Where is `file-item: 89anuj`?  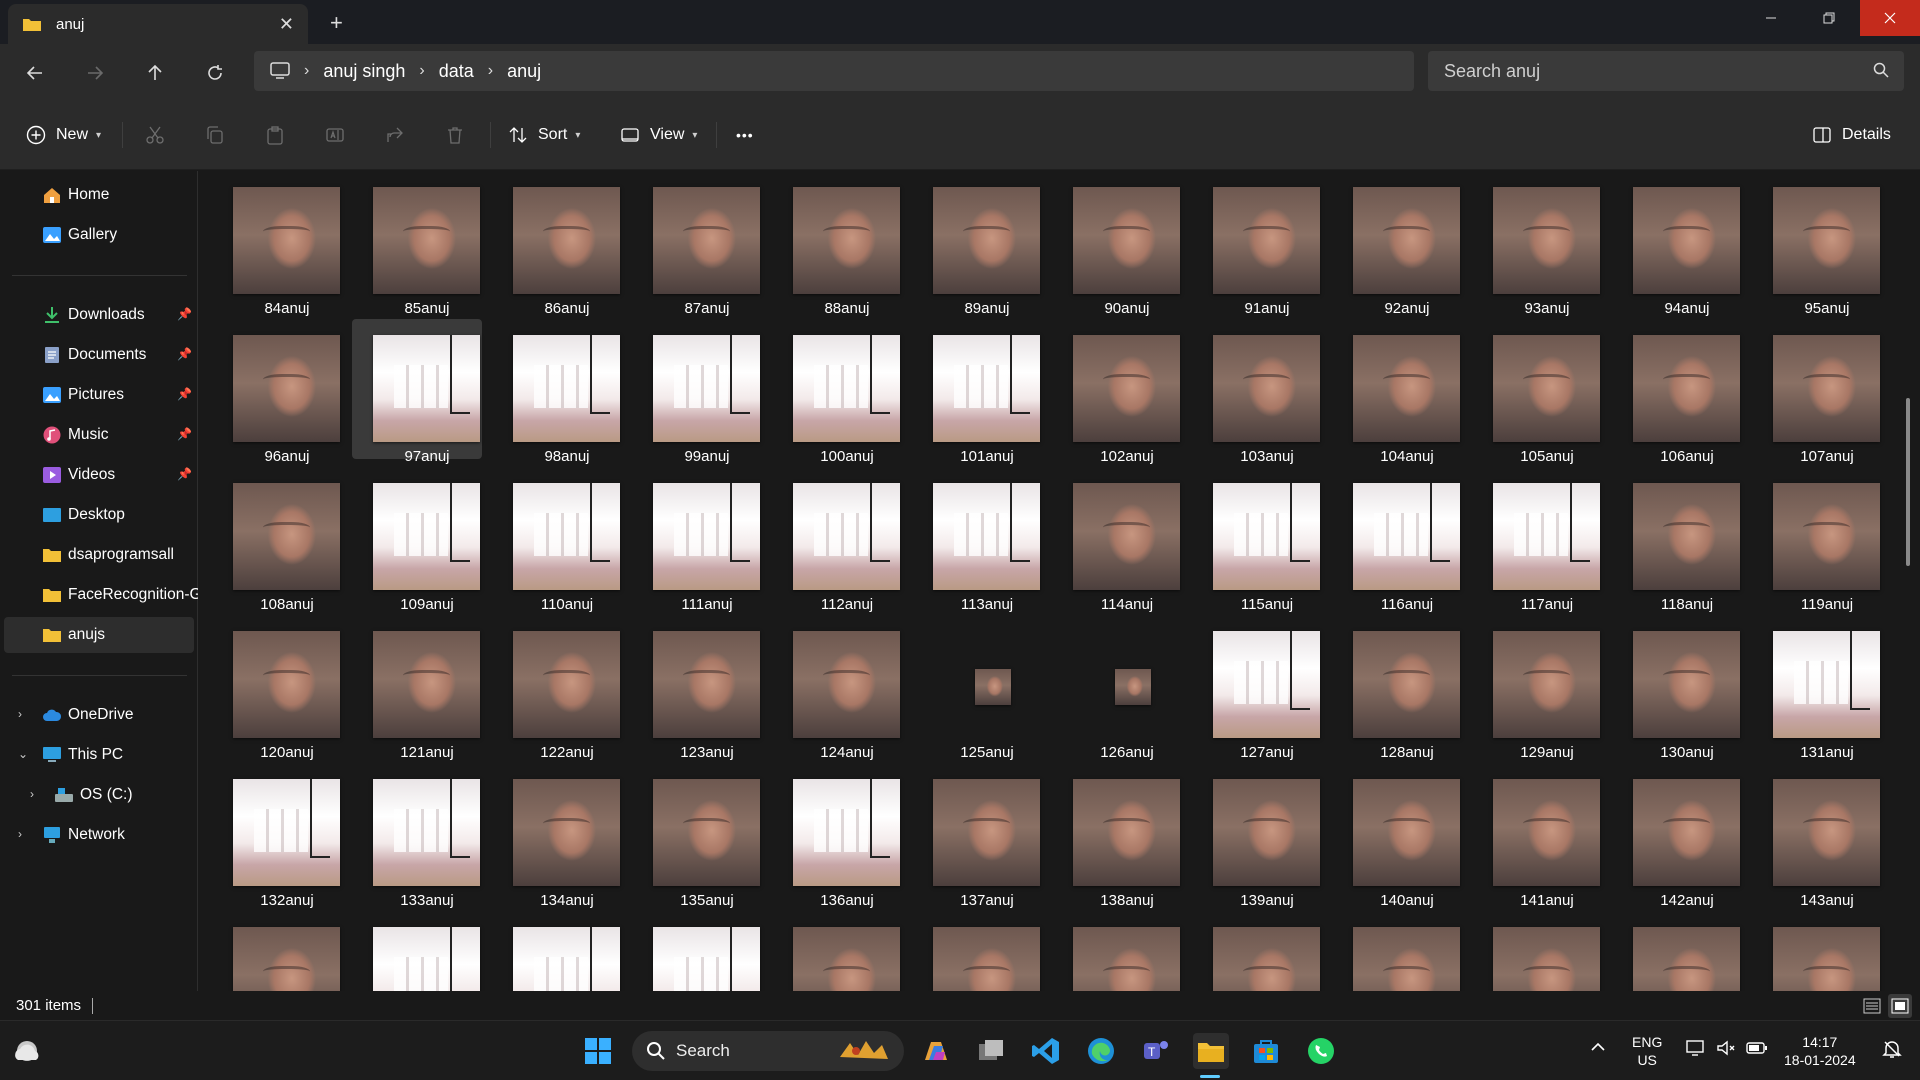 file-item: 89anuj is located at coordinates (977, 244).